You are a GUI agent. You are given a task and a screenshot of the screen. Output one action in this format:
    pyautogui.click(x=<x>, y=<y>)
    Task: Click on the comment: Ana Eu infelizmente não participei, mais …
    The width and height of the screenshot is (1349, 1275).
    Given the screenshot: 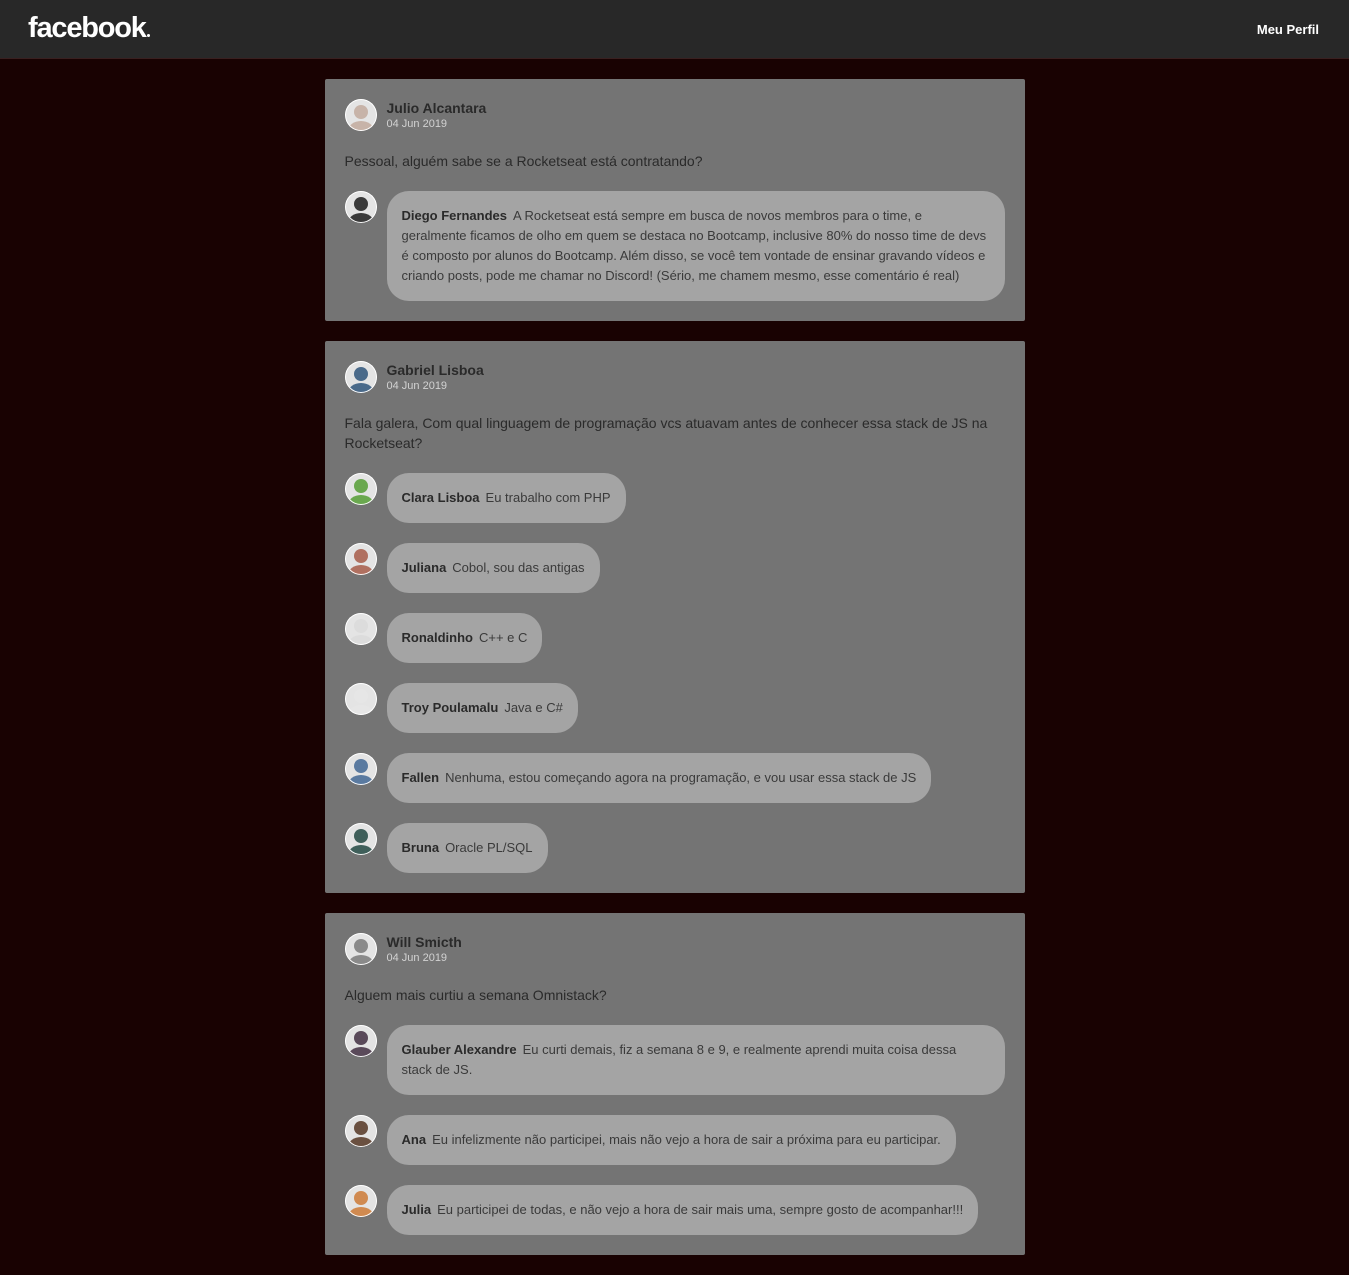 What is the action you would take?
    pyautogui.click(x=674, y=1140)
    